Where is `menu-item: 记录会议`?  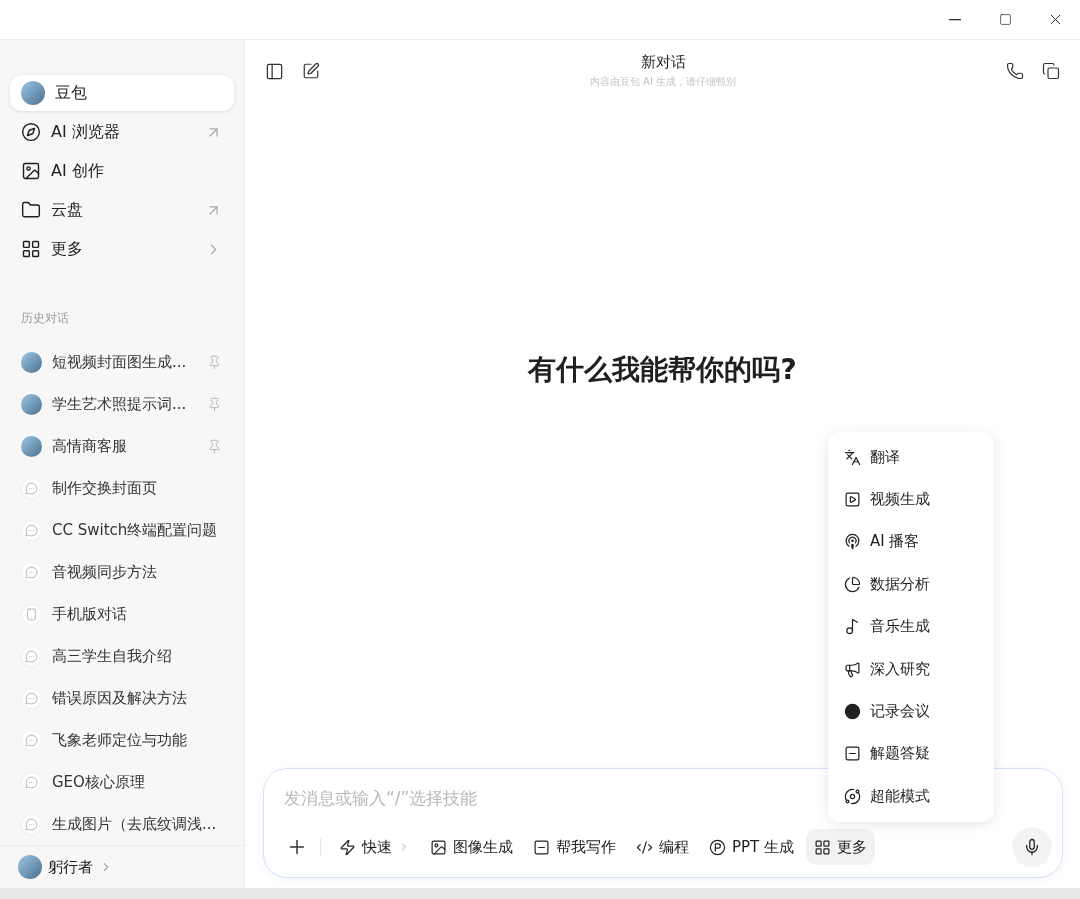 menu-item: 记录会议 is located at coordinates (911, 711).